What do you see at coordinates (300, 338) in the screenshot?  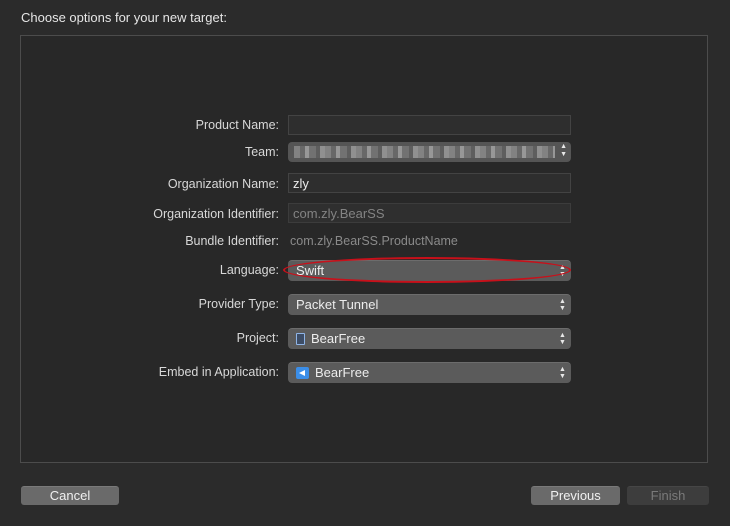 I see `project-file-icon` at bounding box center [300, 338].